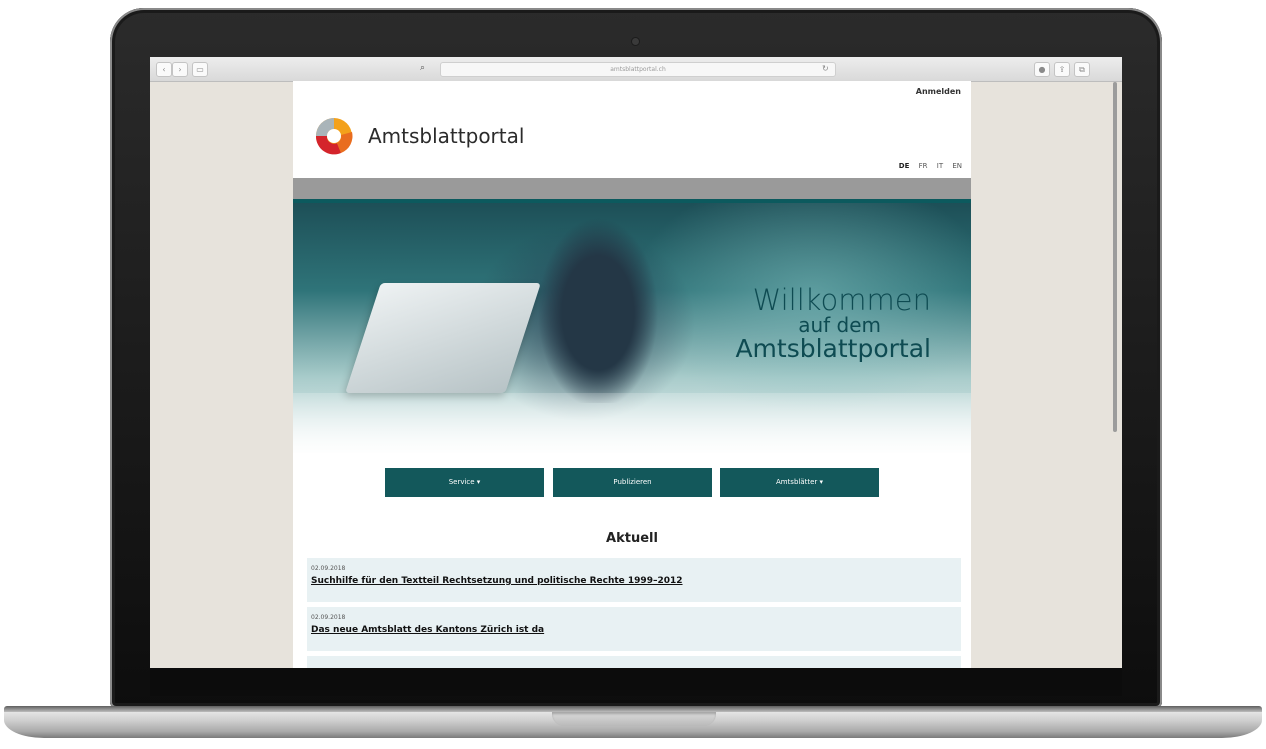  Describe the element at coordinates (1062, 69) in the screenshot. I see `share-icon: ⇪` at that location.